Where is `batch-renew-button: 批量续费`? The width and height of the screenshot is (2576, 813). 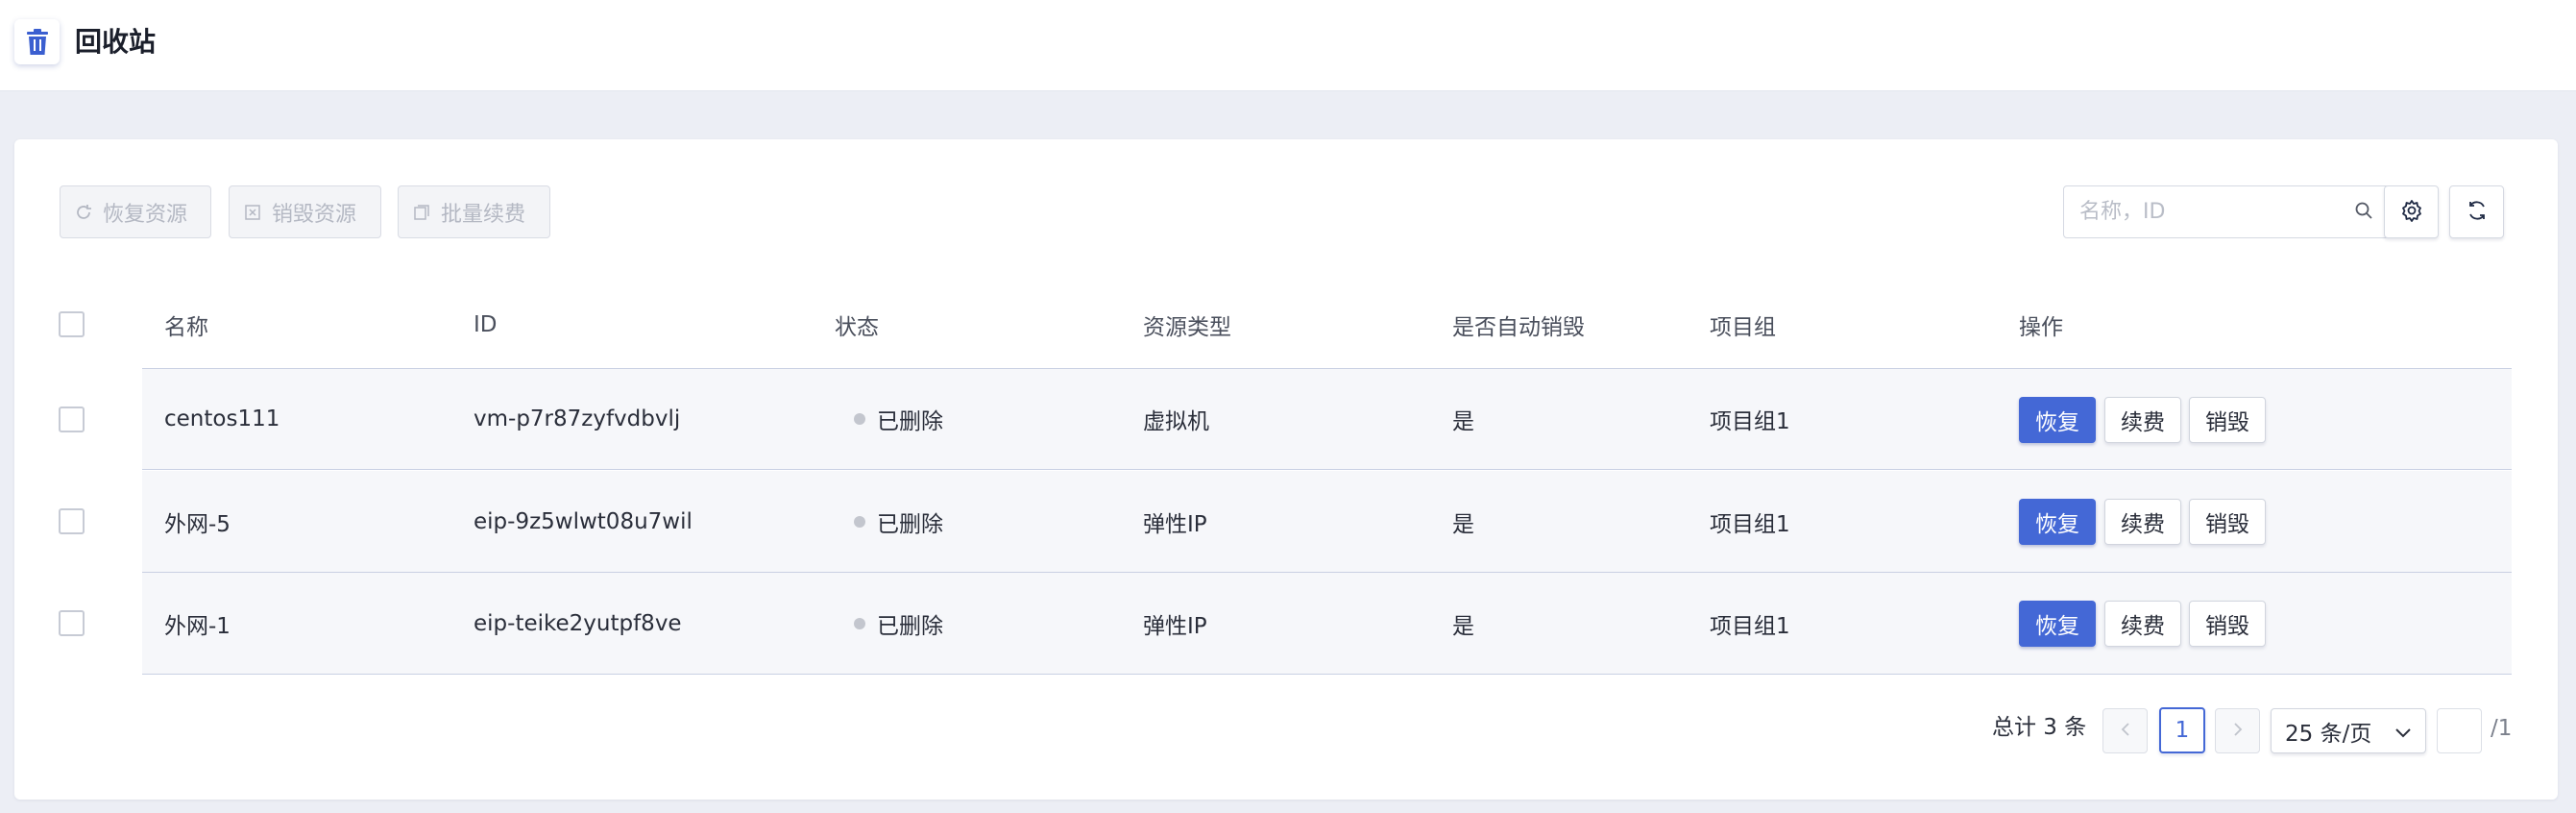 batch-renew-button: 批量续费 is located at coordinates (474, 211).